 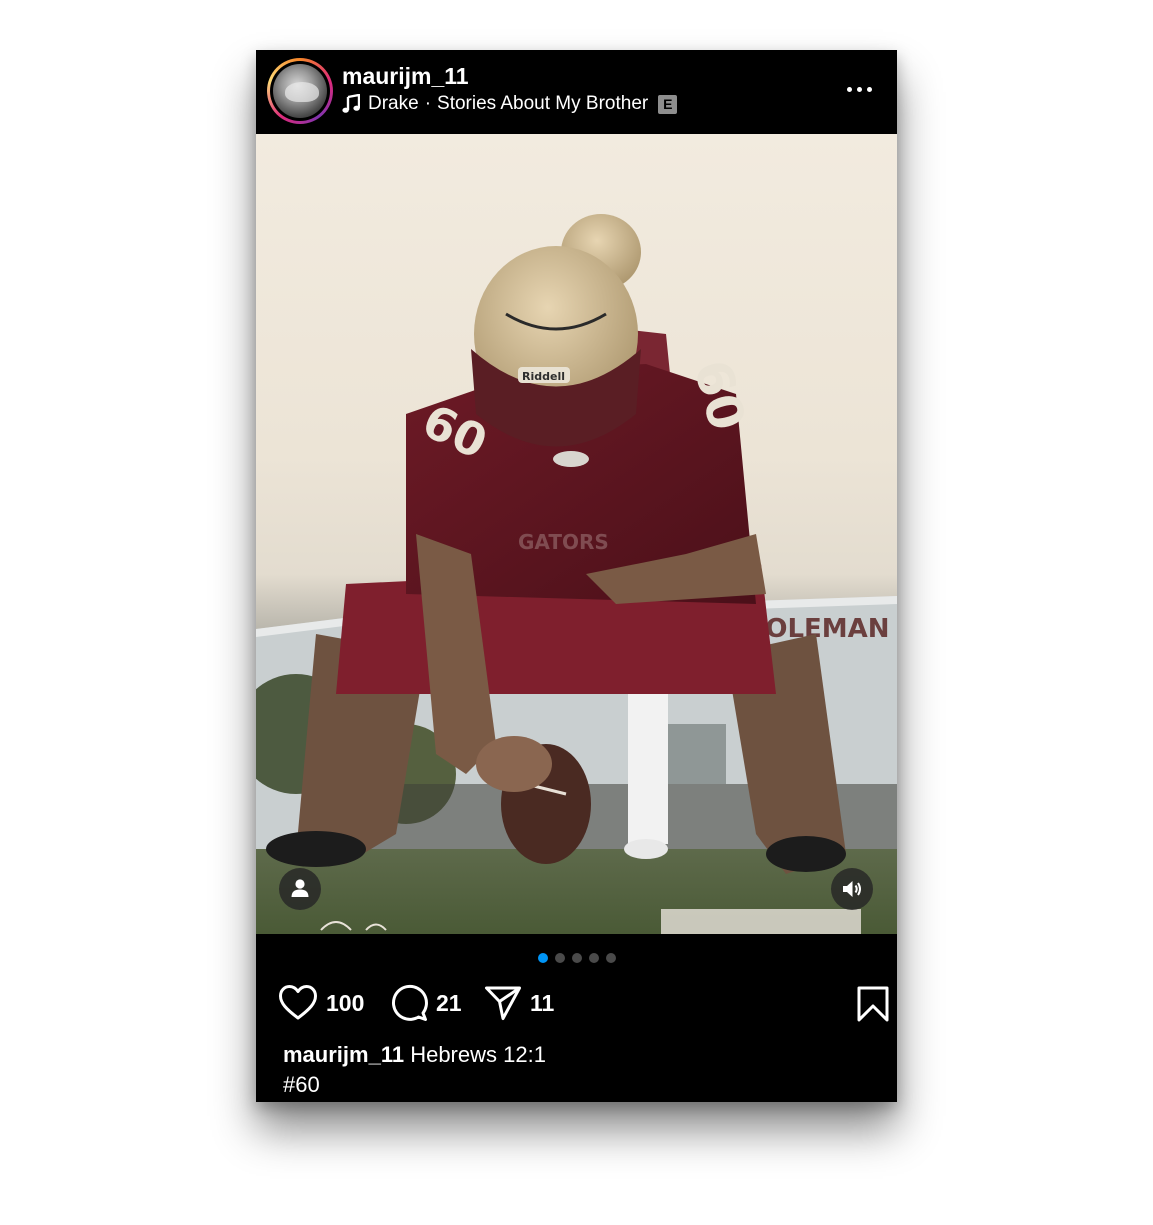 I want to click on comment-button: 21, so click(x=426, y=1003).